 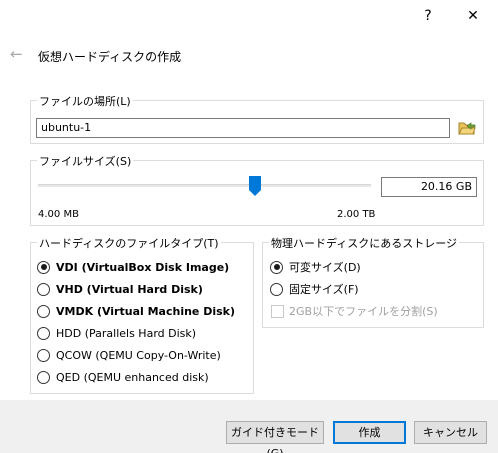 I want to click on checkbox-indicator, so click(x=277, y=311).